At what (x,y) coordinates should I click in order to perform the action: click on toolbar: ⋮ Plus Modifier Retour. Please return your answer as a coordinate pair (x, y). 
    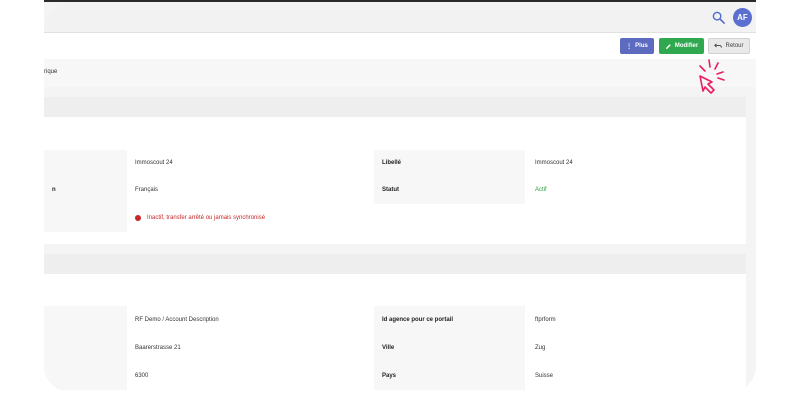
    Looking at the image, I should click on (400, 46).